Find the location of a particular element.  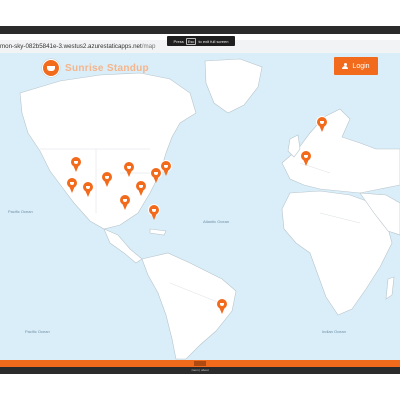

browser-chrome-bar is located at coordinates (200, 30).